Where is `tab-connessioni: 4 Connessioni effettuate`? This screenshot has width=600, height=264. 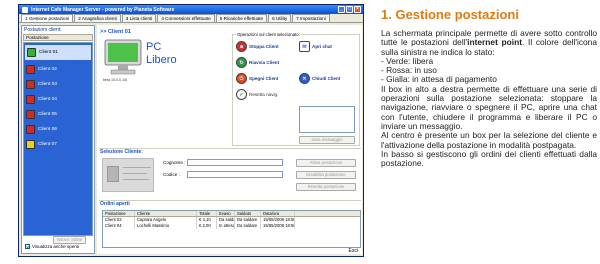 tab-connessioni: 4 Connessioni effettuate is located at coordinates (186, 18).